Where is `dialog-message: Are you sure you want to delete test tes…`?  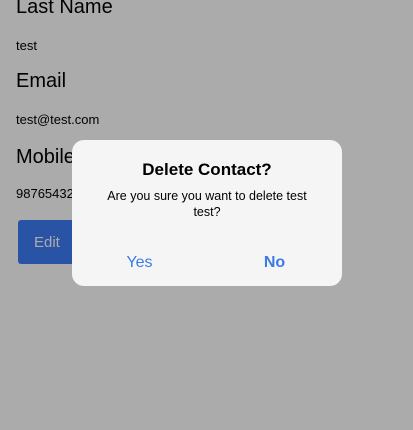 dialog-message: Are you sure you want to delete test tes… is located at coordinates (207, 204).